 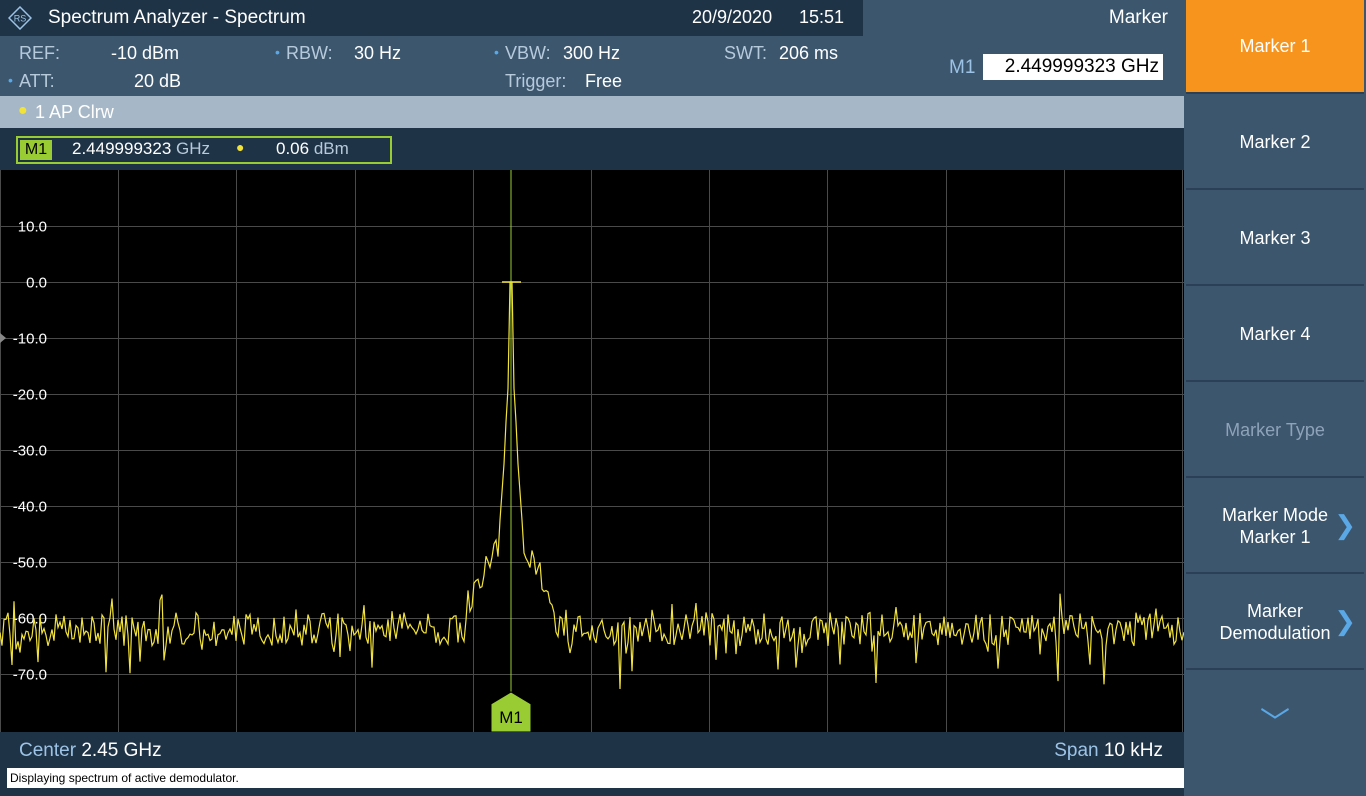 What do you see at coordinates (1275, 515) in the screenshot?
I see `softkey-label: Marker Mode` at bounding box center [1275, 515].